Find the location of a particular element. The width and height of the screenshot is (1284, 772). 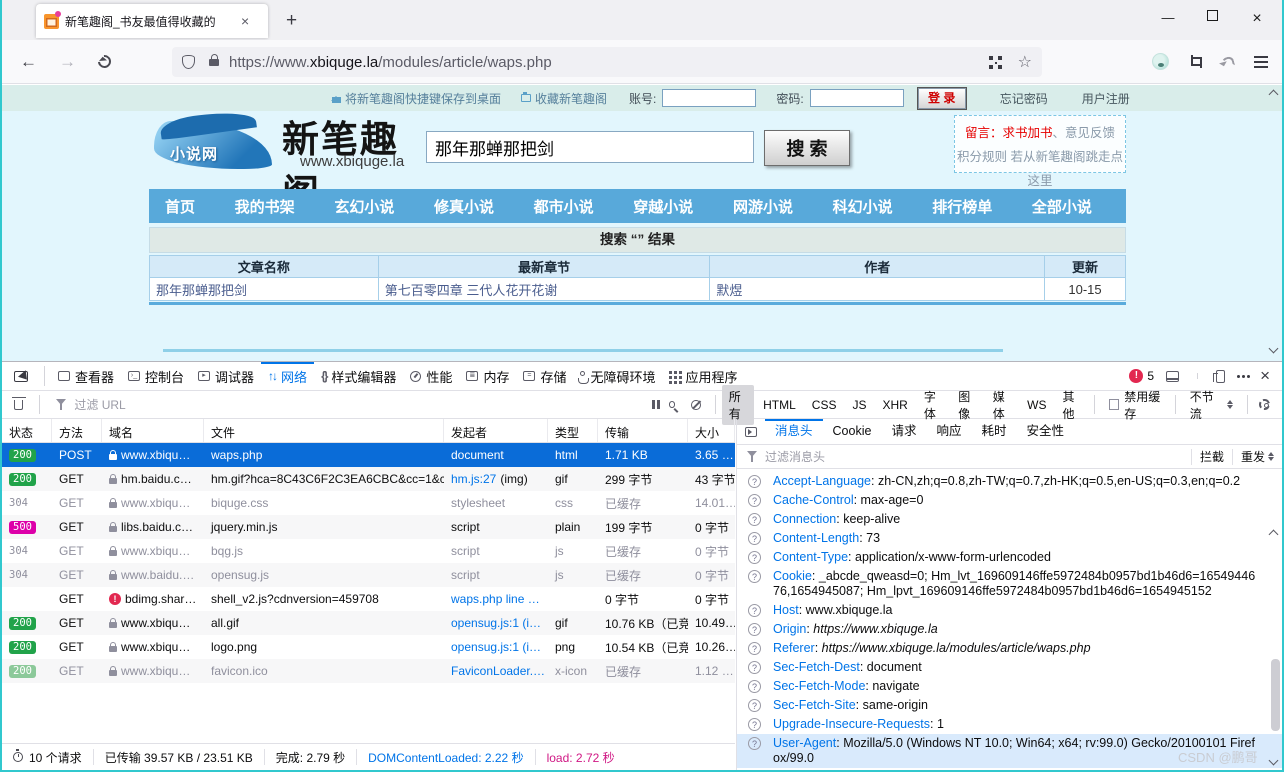

pick-element-icon is located at coordinates (21, 376).